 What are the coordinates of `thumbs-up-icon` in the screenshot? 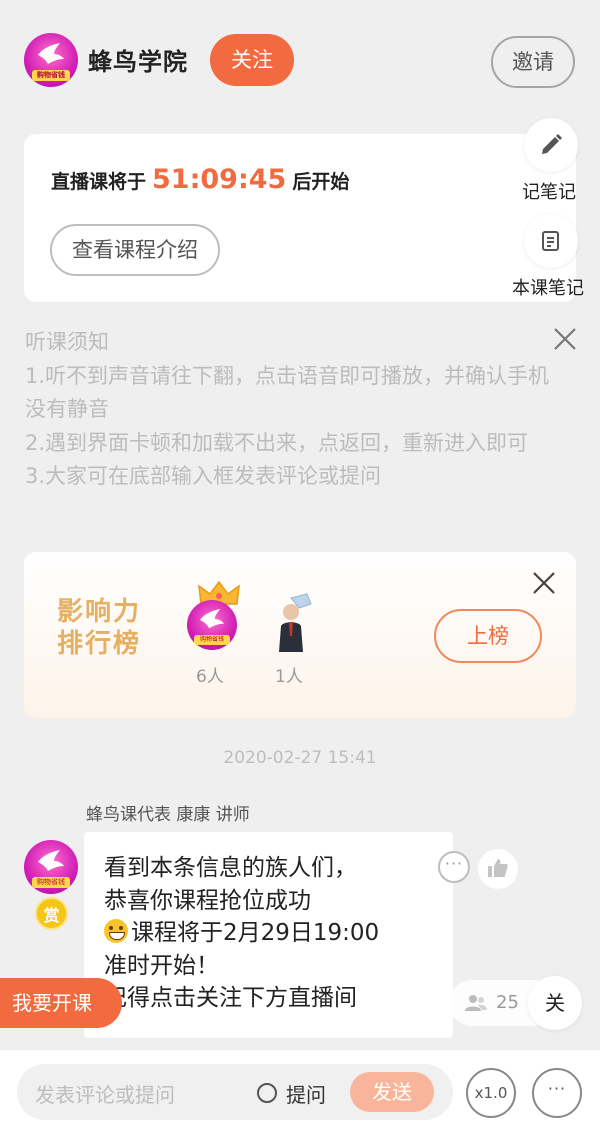 It's located at (498, 868).